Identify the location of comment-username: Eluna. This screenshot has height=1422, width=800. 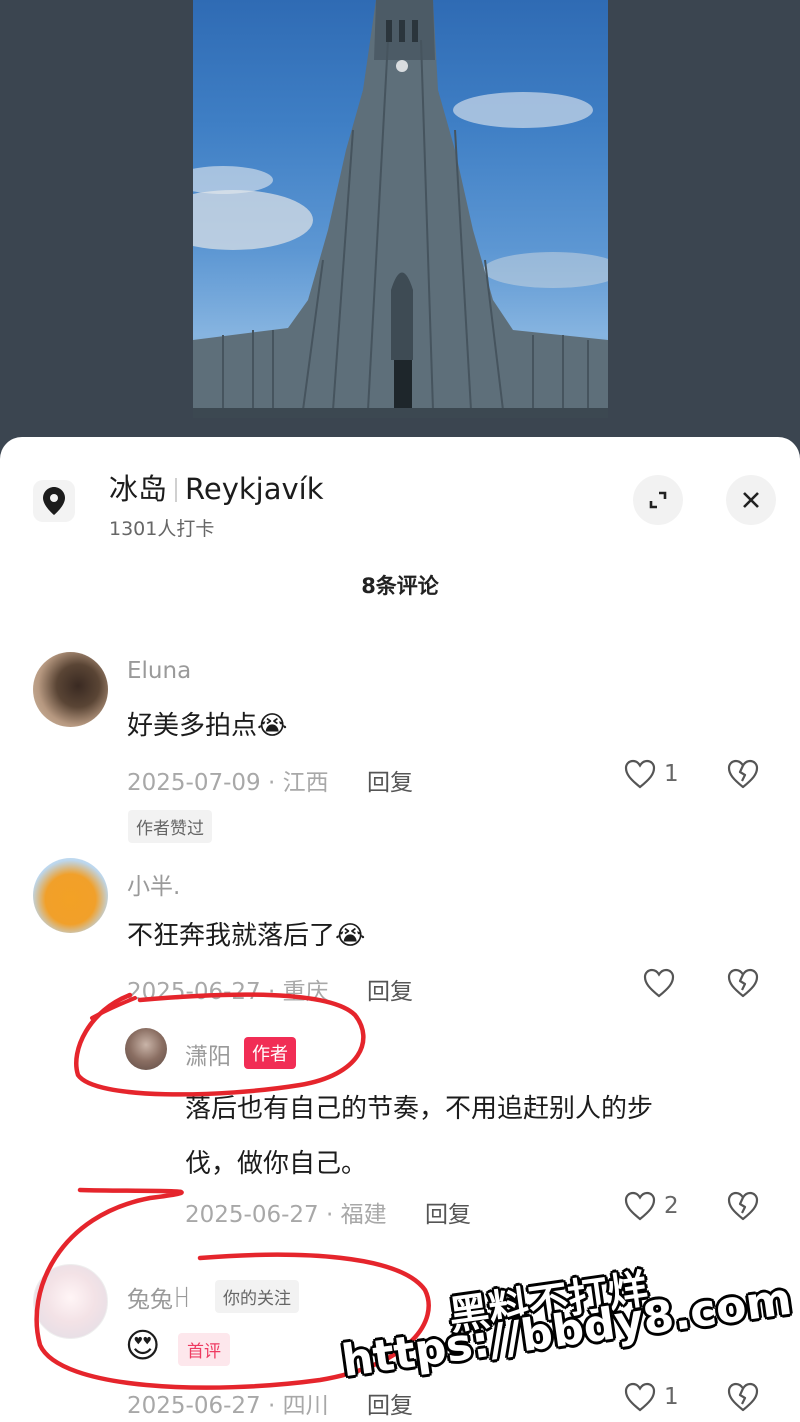
(159, 671).